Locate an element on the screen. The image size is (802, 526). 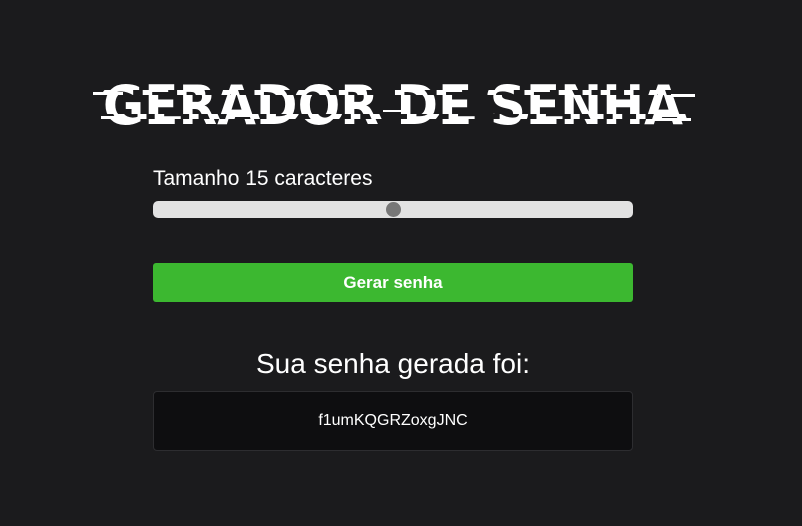
password-output: f1umKQGRZoxgJNC is located at coordinates (393, 421).